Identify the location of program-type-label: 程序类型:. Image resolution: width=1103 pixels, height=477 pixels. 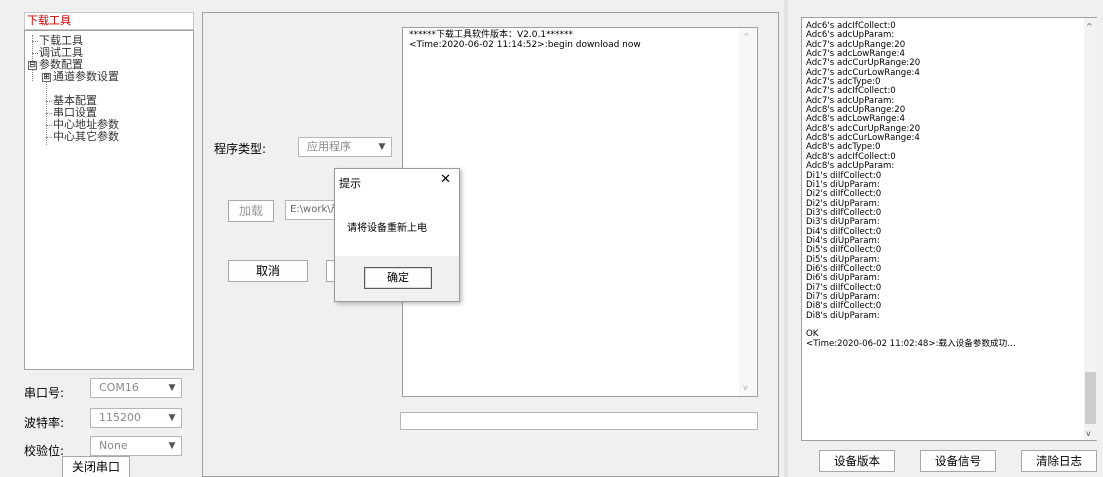
(240, 149).